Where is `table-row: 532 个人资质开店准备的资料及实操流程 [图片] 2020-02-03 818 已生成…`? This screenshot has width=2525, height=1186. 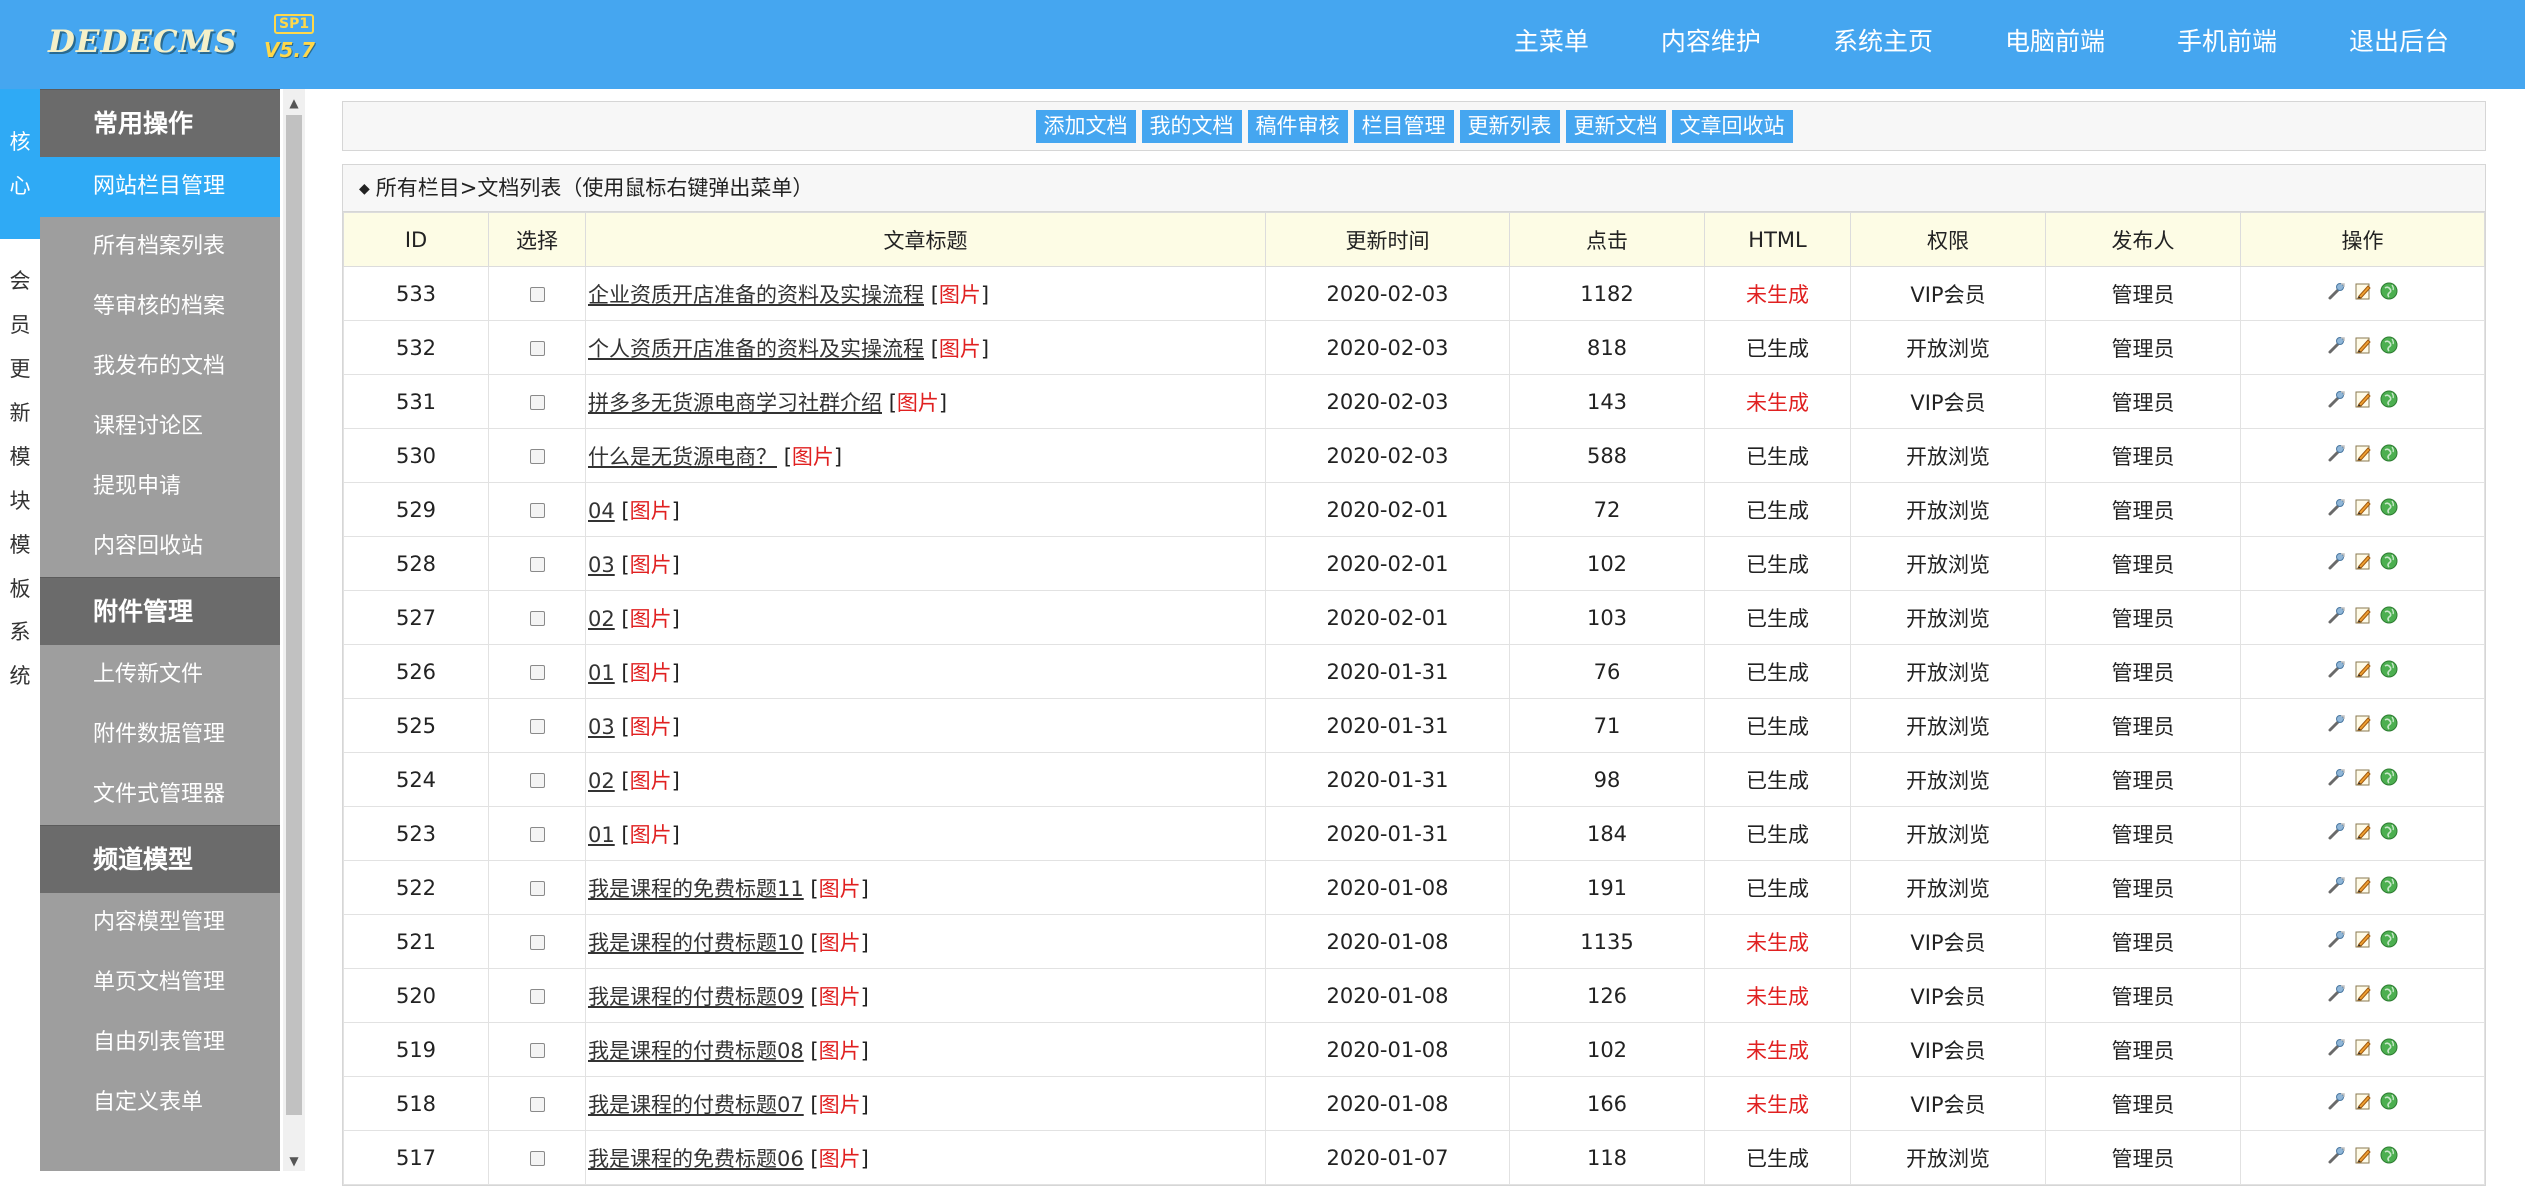 table-row: 532 个人资质开店准备的资料及实操流程 [图片] 2020-02-03 818 已生成… is located at coordinates (1414, 347).